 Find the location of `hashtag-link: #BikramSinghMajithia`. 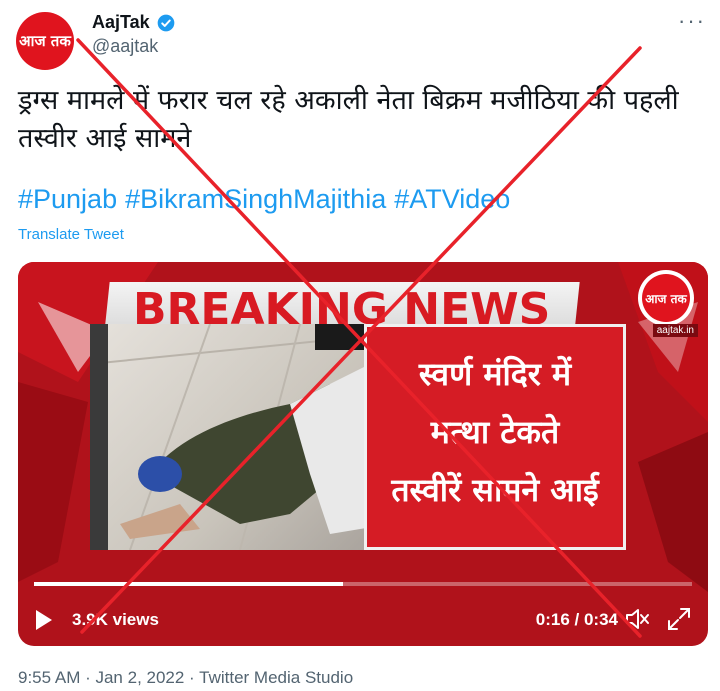

hashtag-link: #BikramSinghMajithia is located at coordinates (255, 199).